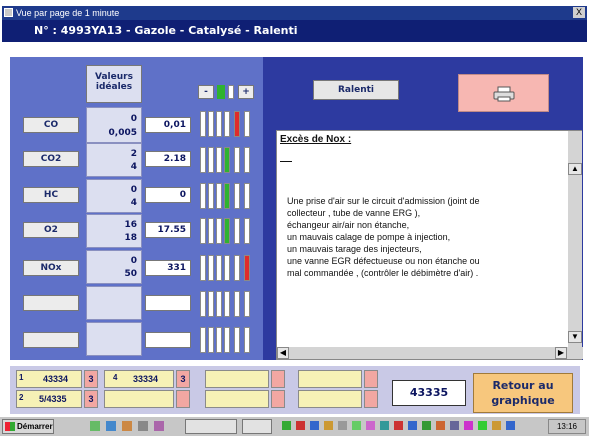  What do you see at coordinates (316, 139) in the screenshot?
I see `diagnosis-title: Excès de Nox :` at bounding box center [316, 139].